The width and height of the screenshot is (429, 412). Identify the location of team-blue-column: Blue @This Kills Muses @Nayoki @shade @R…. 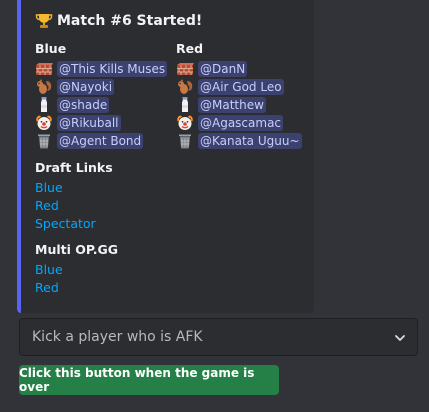
(101, 95).